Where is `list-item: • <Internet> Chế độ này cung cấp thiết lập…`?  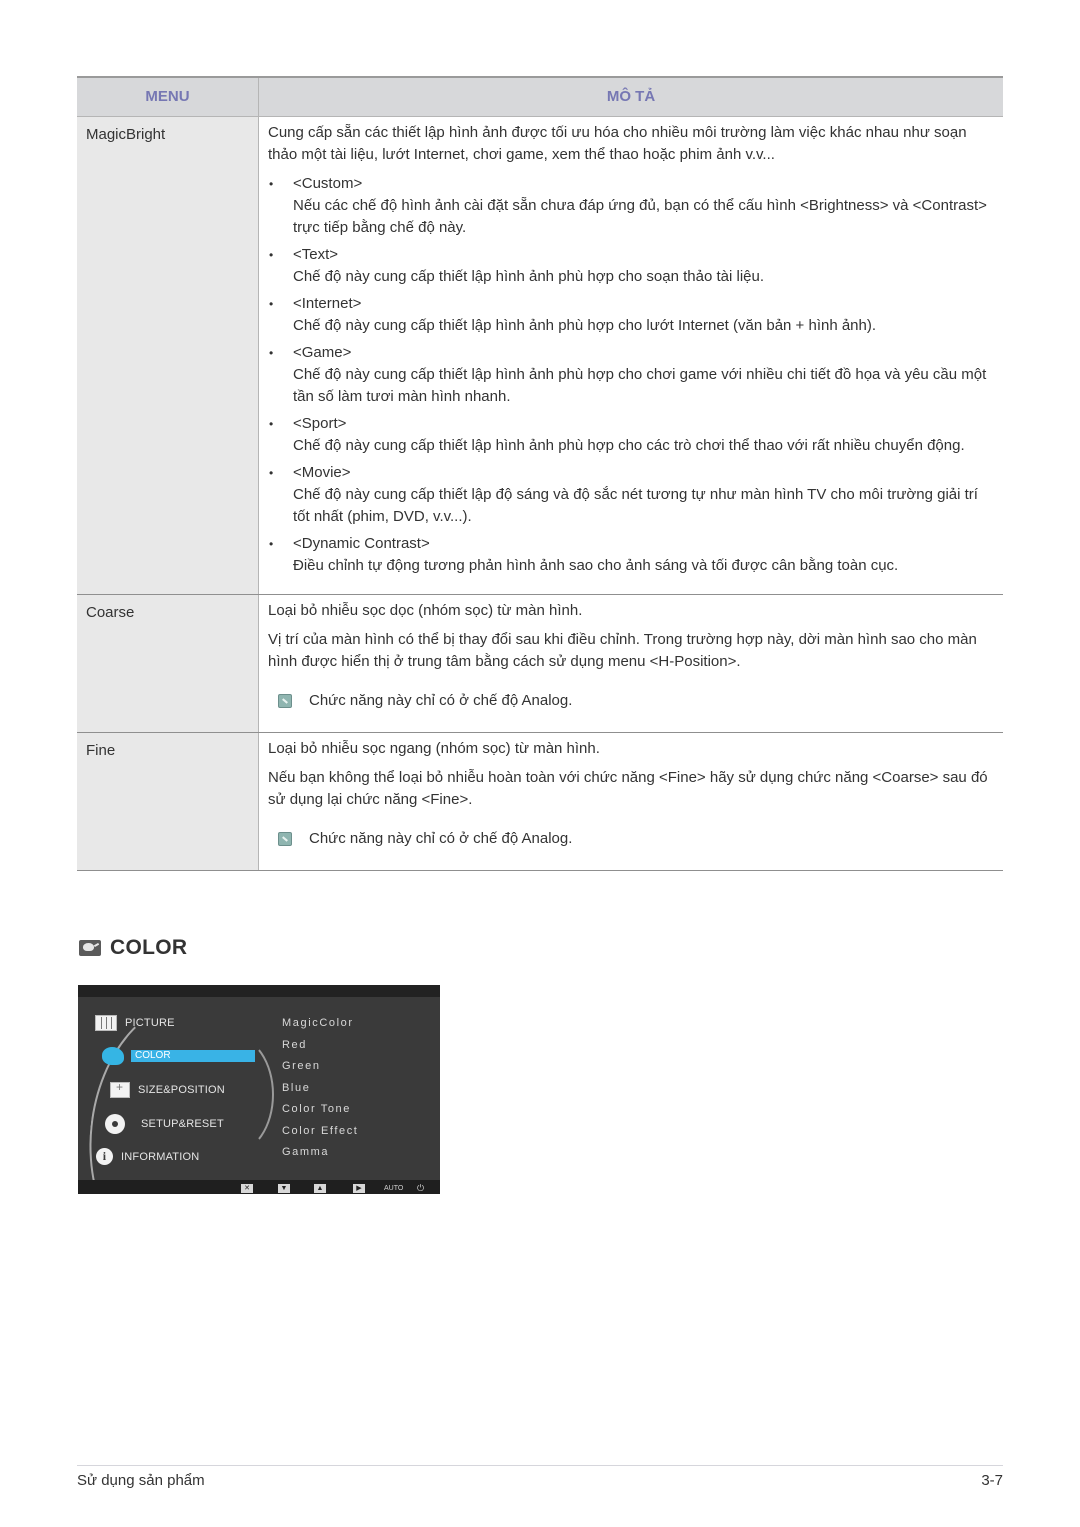
list-item: • <Internet> Chế độ này cung cấp thiết lập… is located at coordinates (629, 315).